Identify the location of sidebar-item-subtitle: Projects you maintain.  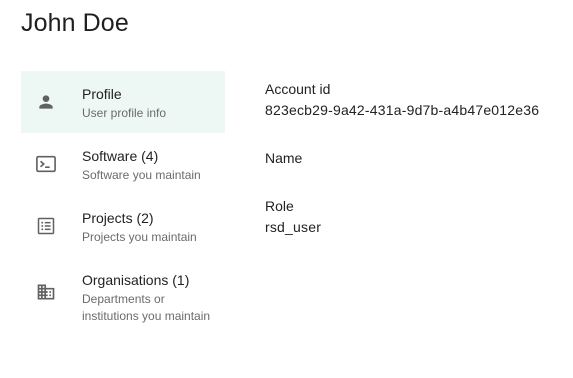
(139, 237).